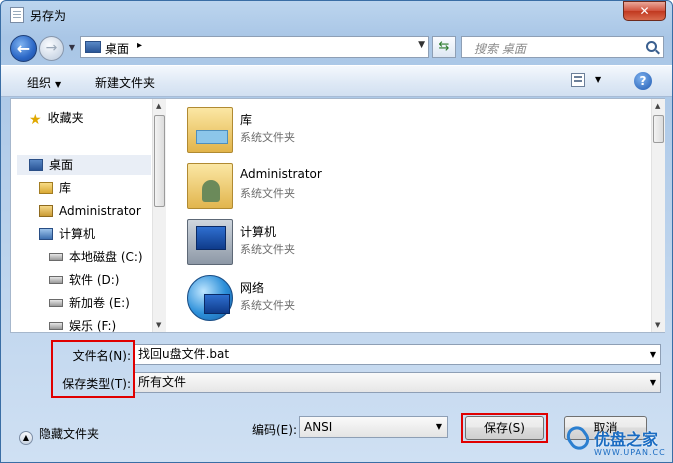  I want to click on item-name: 计算机, so click(258, 232).